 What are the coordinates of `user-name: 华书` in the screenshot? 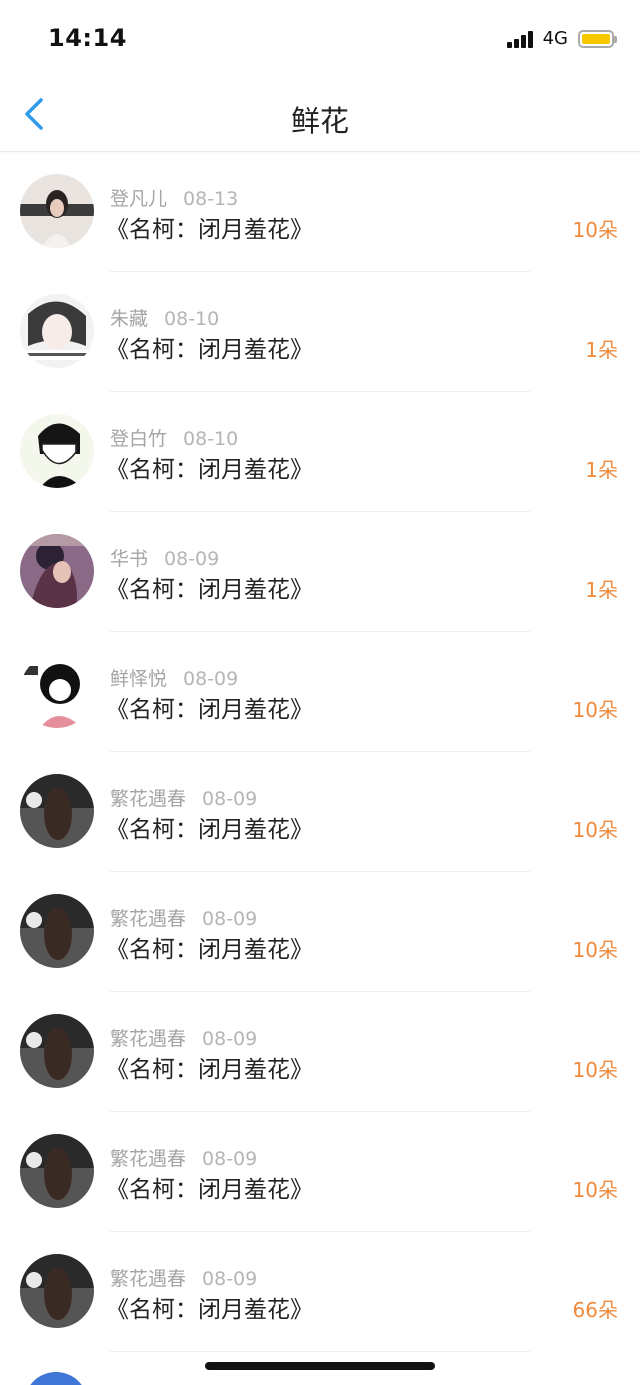 It's located at (129, 559).